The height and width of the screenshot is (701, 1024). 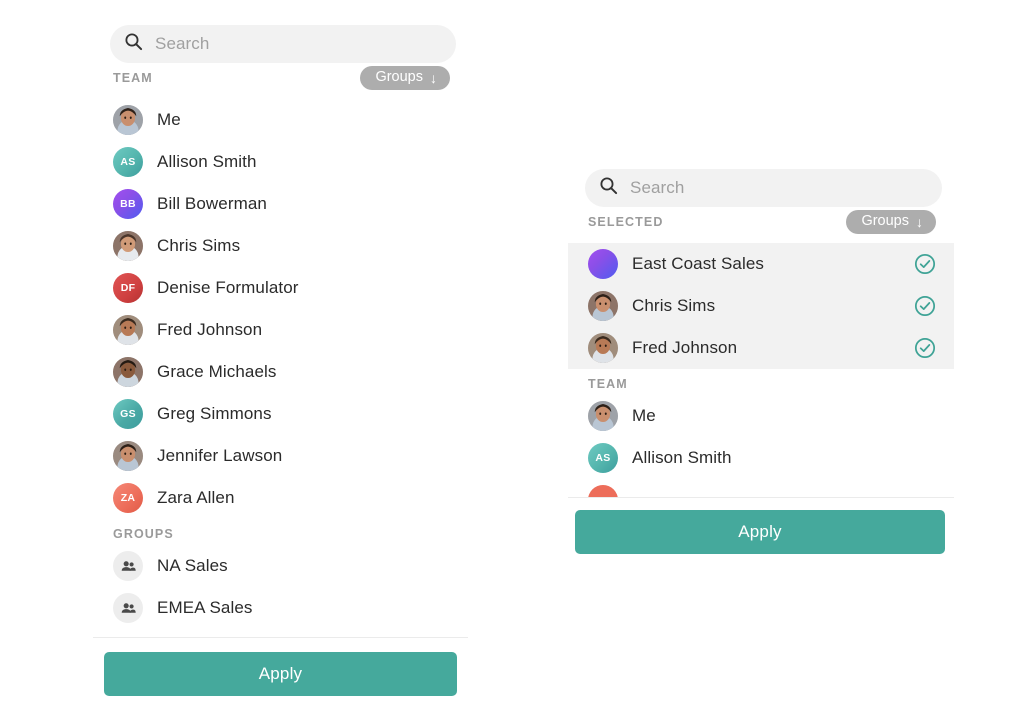 I want to click on list-item-label: East Coast Sales, so click(x=698, y=263).